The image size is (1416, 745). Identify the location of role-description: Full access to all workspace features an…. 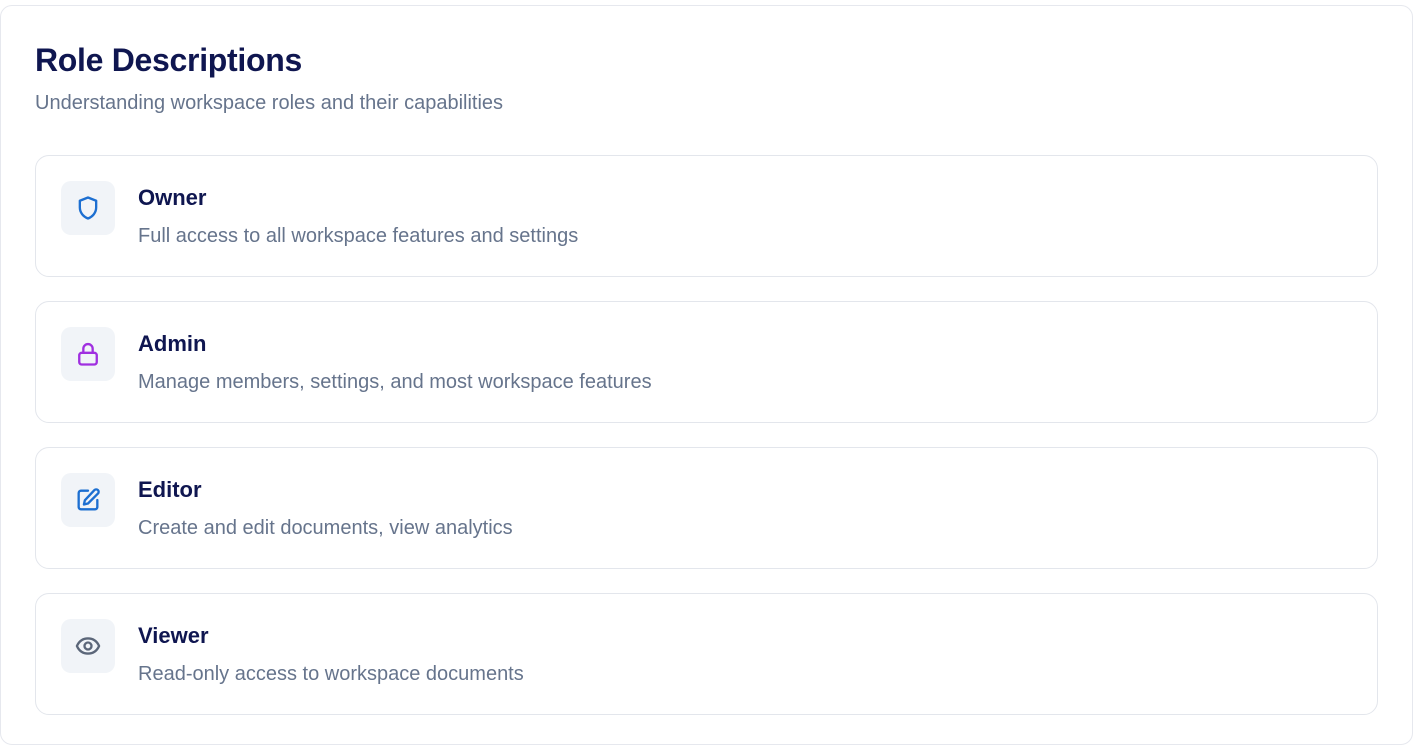
(358, 236).